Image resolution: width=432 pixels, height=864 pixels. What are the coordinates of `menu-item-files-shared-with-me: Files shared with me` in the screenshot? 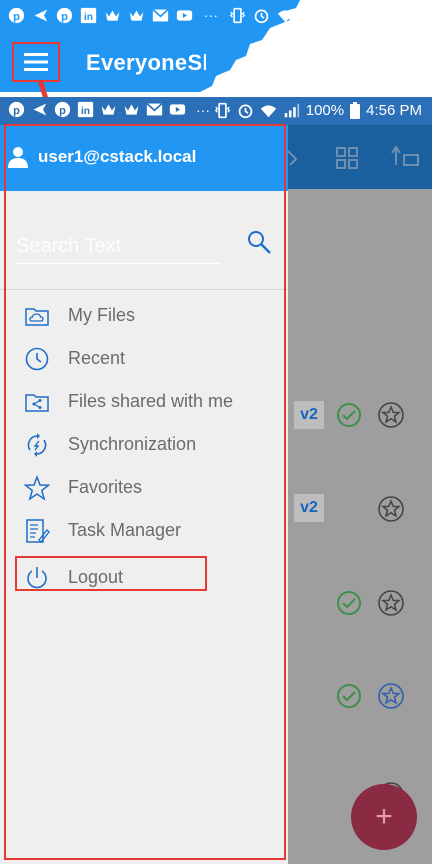 It's located at (144, 401).